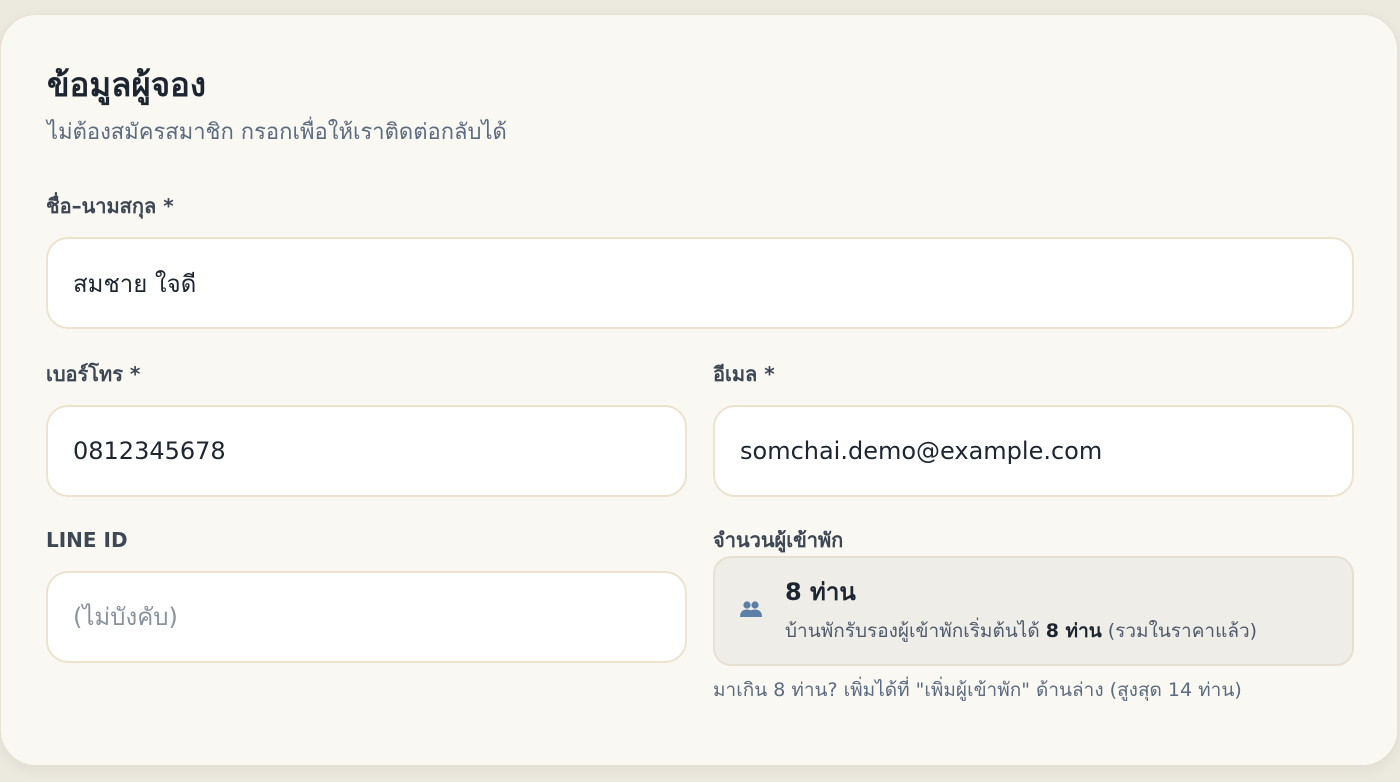 This screenshot has width=1400, height=782. What do you see at coordinates (778, 540) in the screenshot?
I see `guests-label: จำนวนผู้เข้าพัก` at bounding box center [778, 540].